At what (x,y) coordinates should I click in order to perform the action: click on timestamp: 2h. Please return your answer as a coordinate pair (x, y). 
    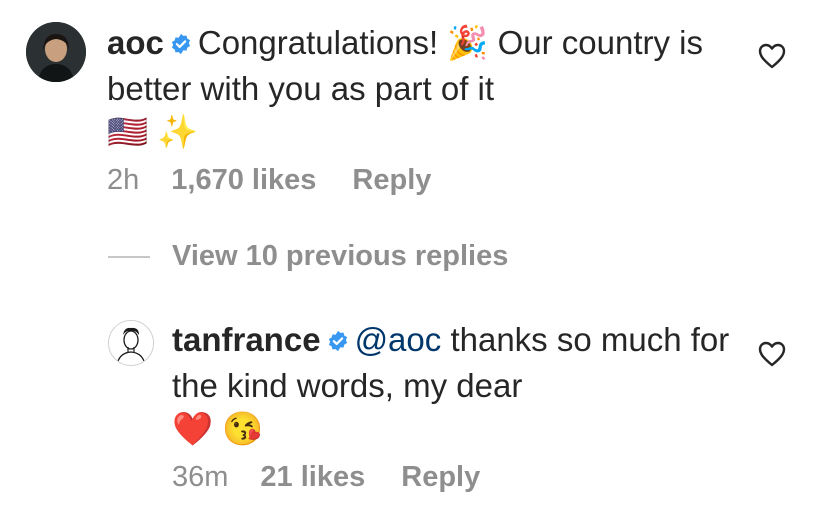
    Looking at the image, I should click on (123, 180).